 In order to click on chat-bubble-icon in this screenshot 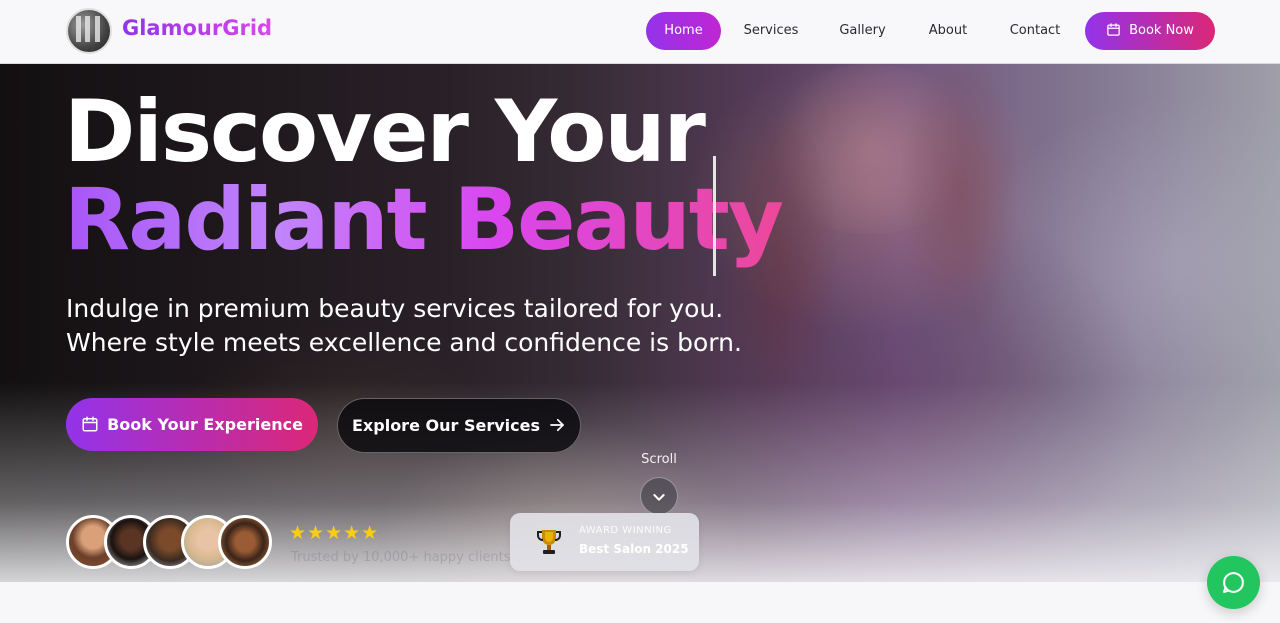, I will do `click(1233, 582)`.